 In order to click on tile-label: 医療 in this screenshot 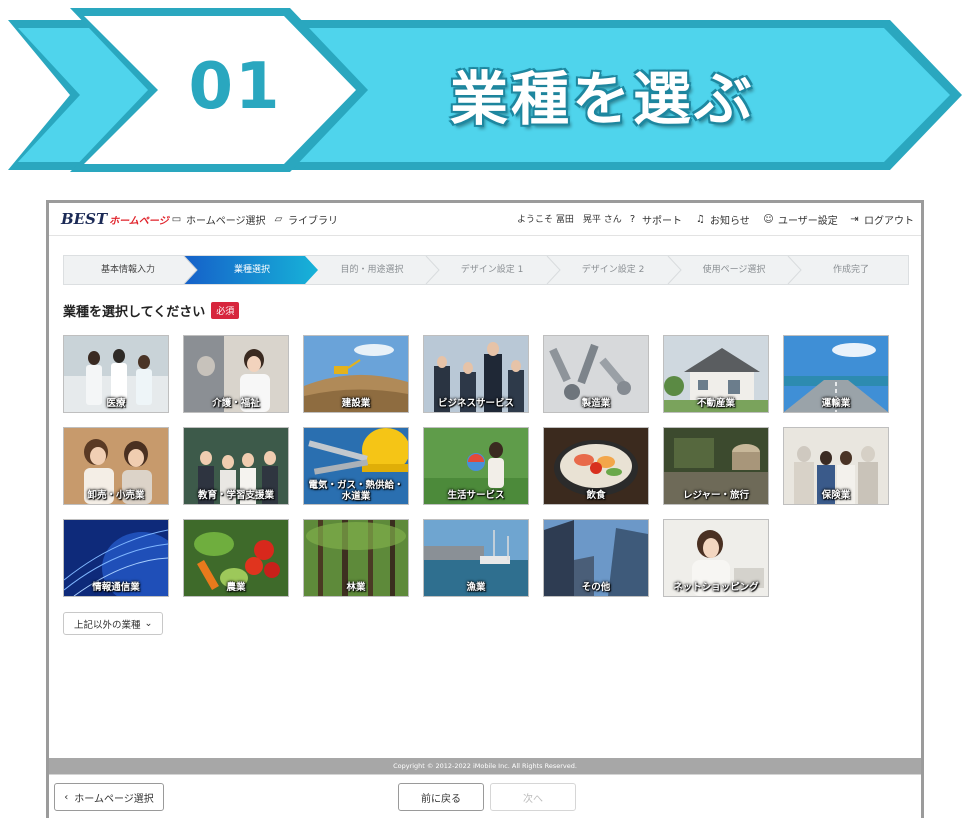, I will do `click(116, 403)`.